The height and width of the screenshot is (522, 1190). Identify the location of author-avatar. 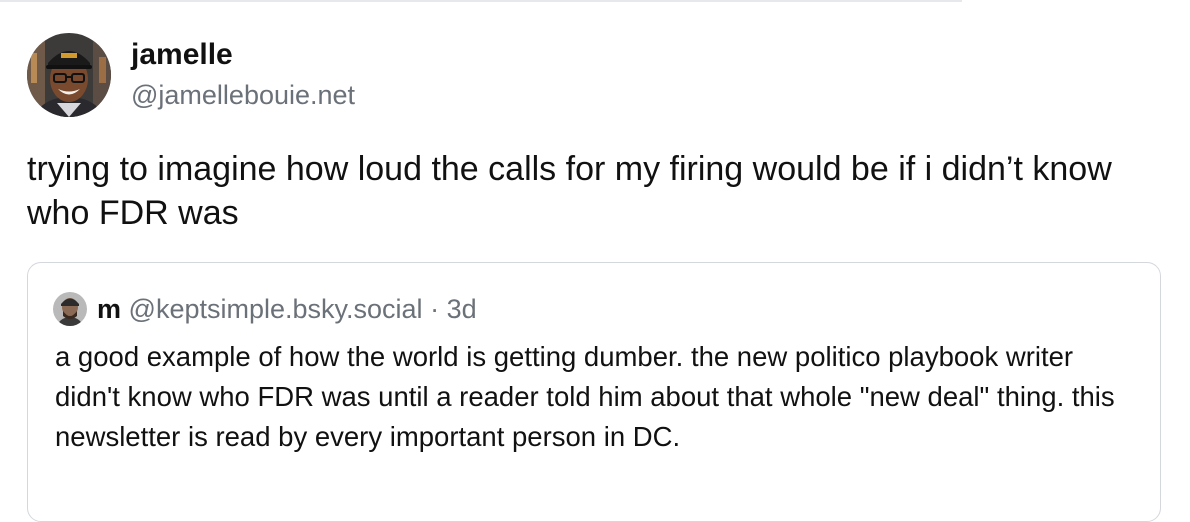
(69, 75).